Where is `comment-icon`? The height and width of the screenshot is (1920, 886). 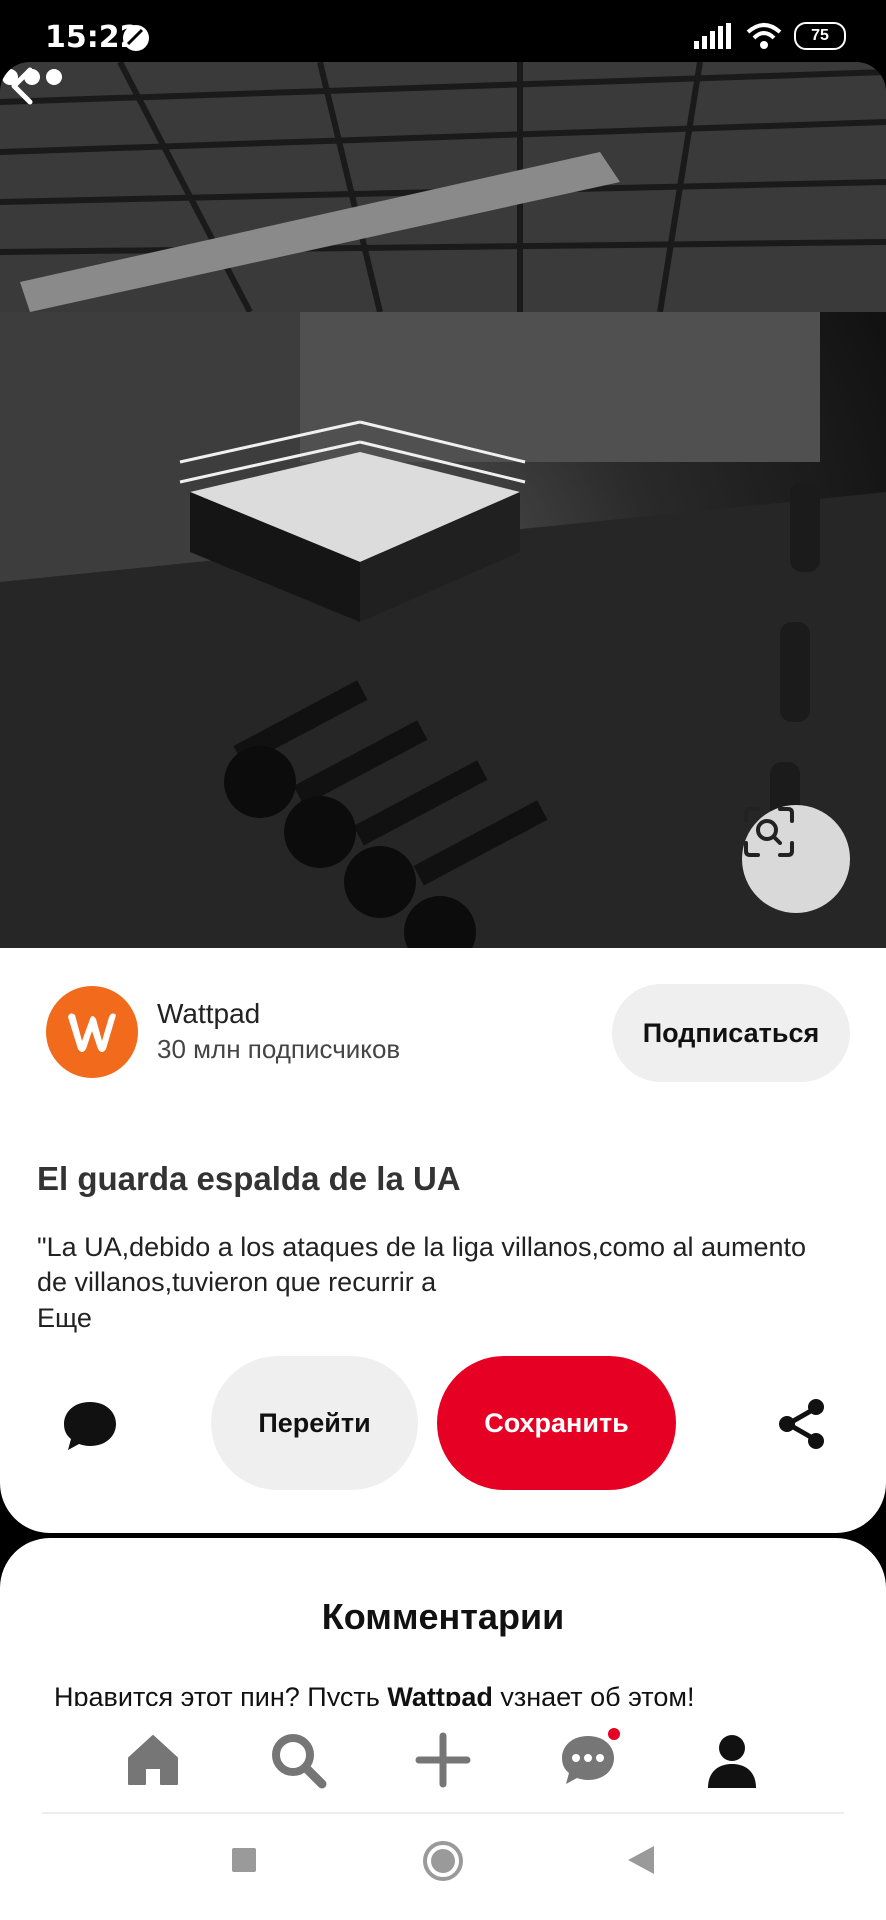
comment-icon is located at coordinates (90, 1426).